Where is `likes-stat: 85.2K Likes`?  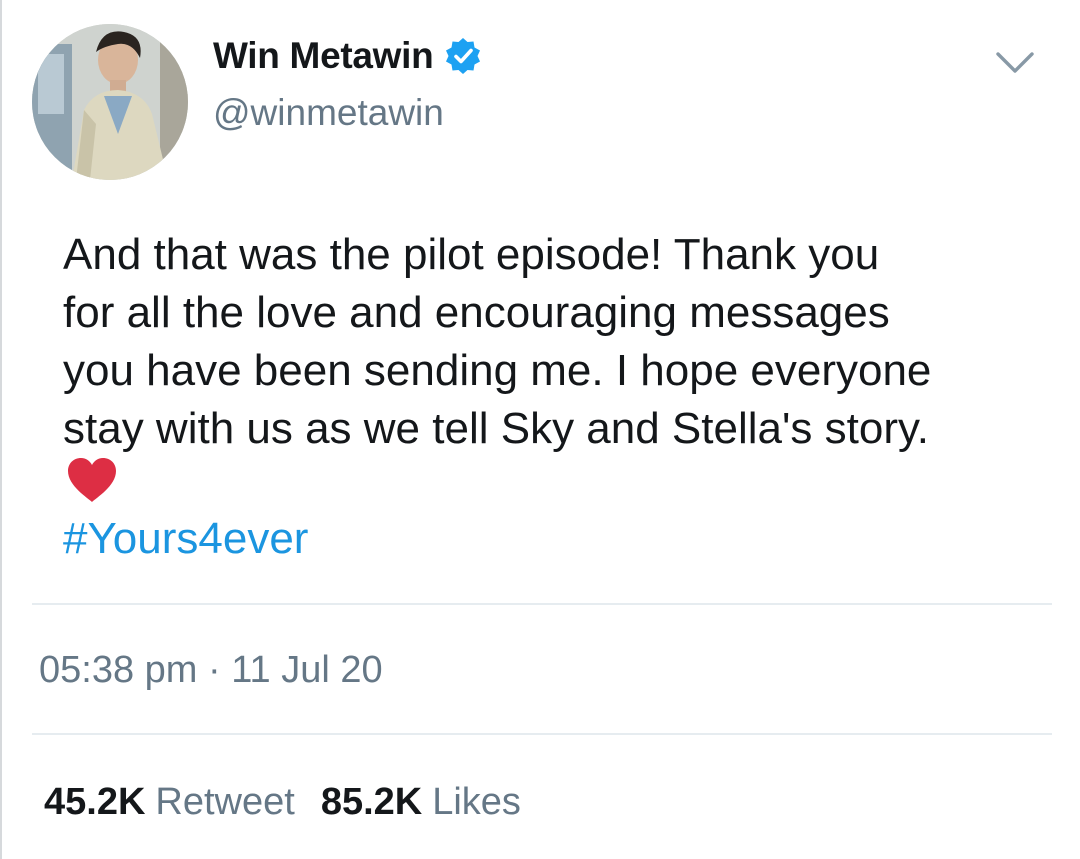 likes-stat: 85.2K Likes is located at coordinates (421, 802).